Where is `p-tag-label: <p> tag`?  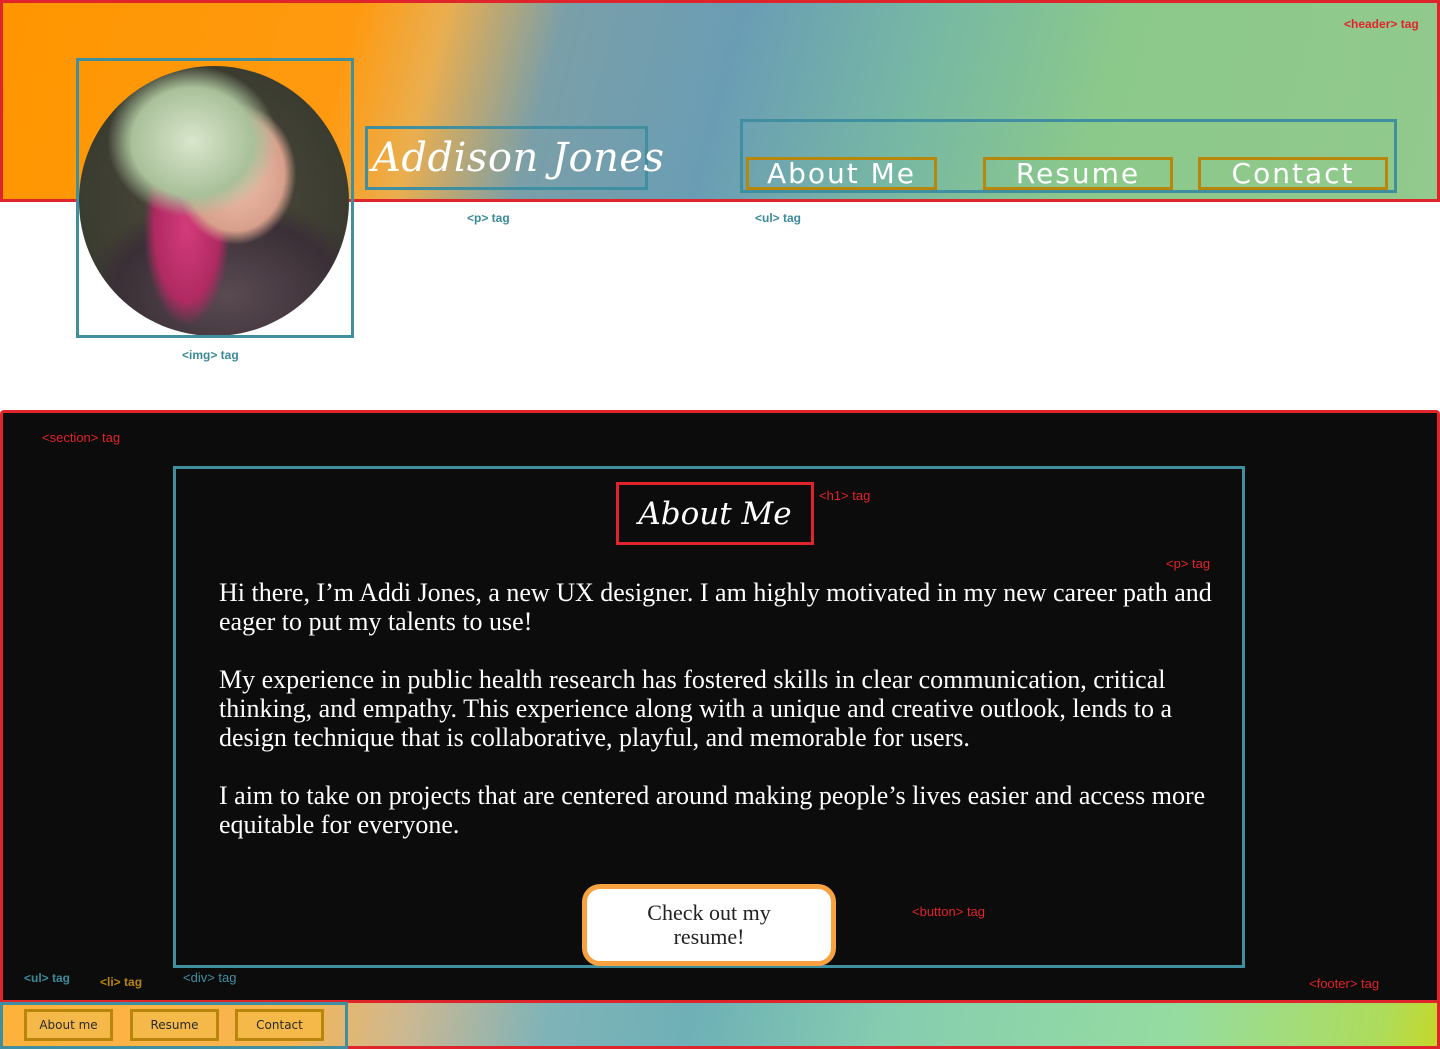
p-tag-label: <p> tag is located at coordinates (488, 218).